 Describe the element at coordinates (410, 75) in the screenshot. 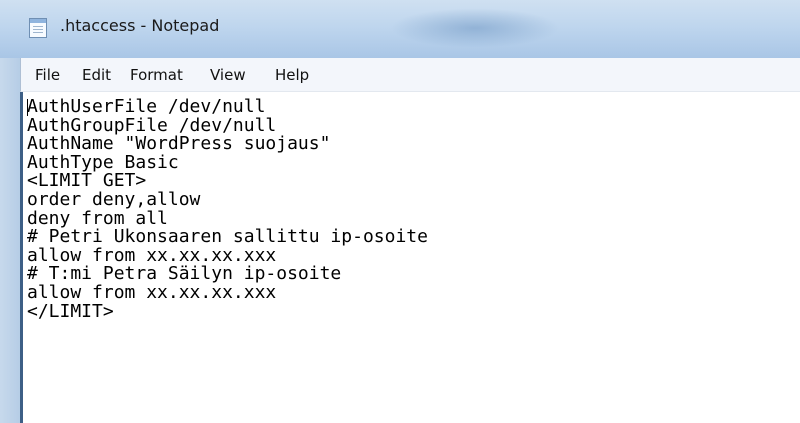

I see `menu-bar: File Edit Format View Help` at that location.